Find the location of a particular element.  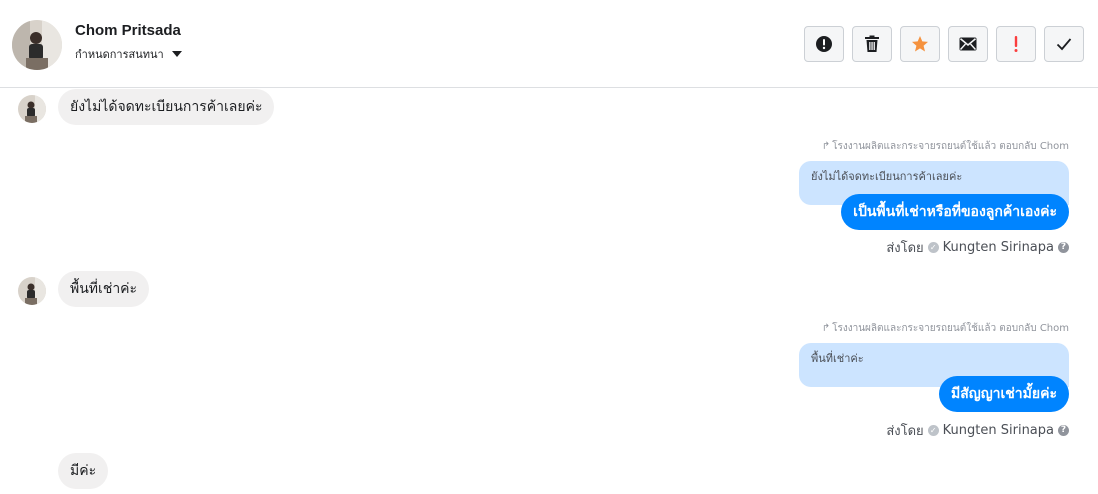

follow-up-button is located at coordinates (1016, 44).